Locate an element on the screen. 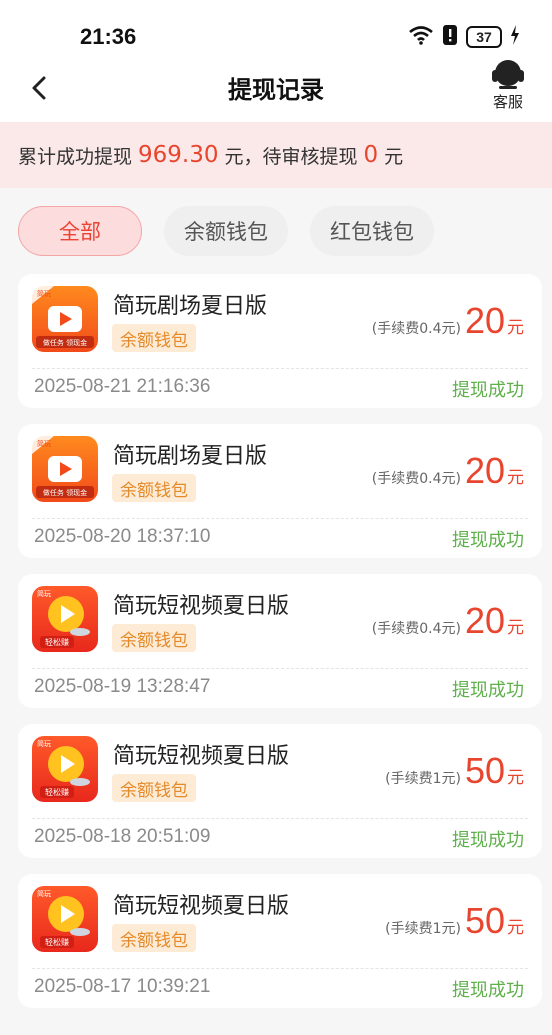 This screenshot has width=552, height=1035. summary-pending-amount: 0 is located at coordinates (371, 155).